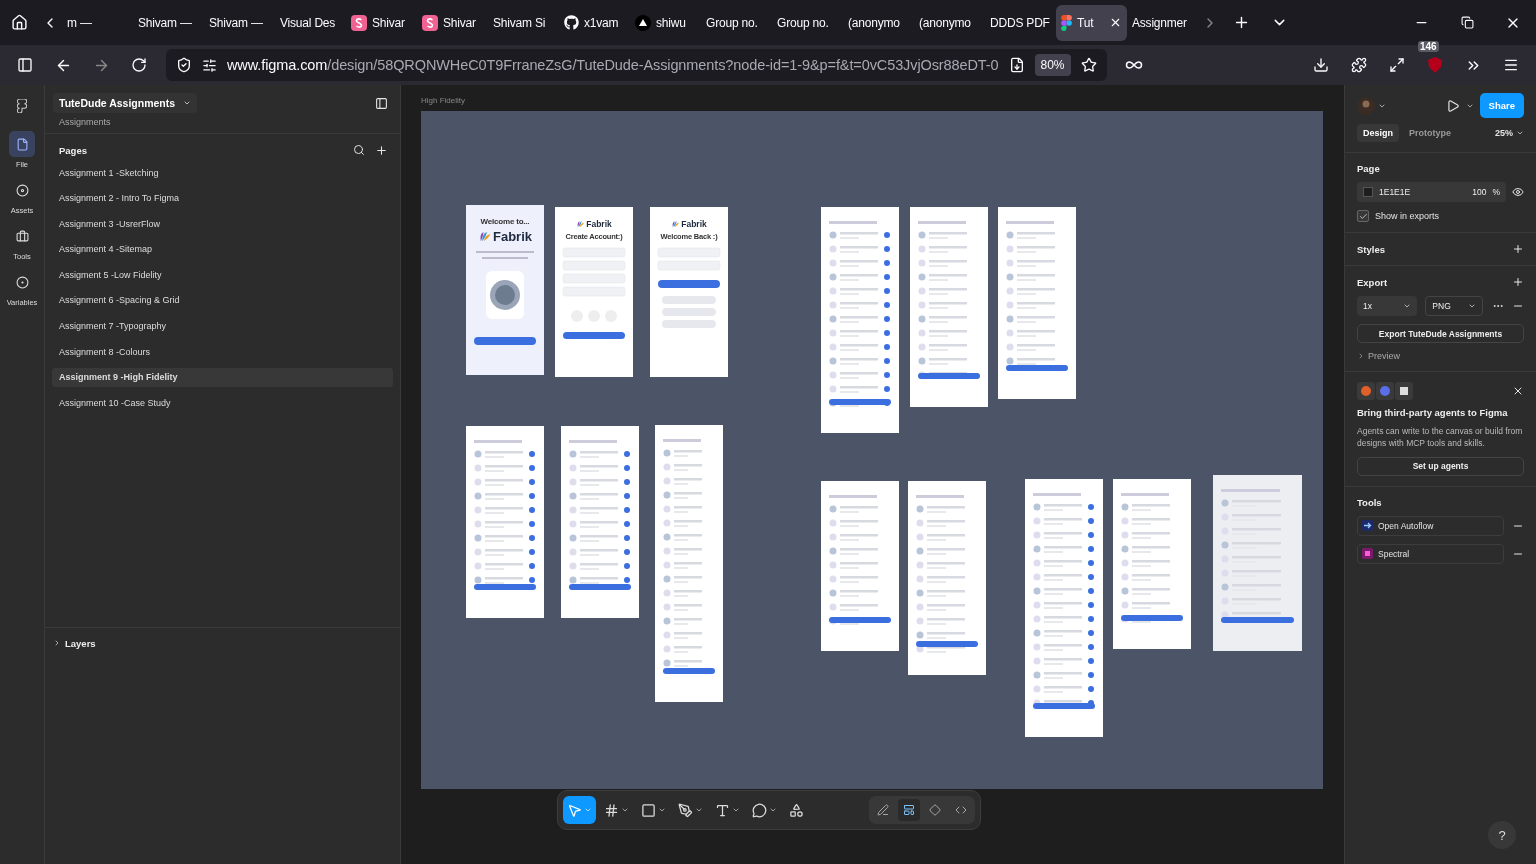 This screenshot has height=864, width=1536. I want to click on s-logo-icon, so click(359, 22).